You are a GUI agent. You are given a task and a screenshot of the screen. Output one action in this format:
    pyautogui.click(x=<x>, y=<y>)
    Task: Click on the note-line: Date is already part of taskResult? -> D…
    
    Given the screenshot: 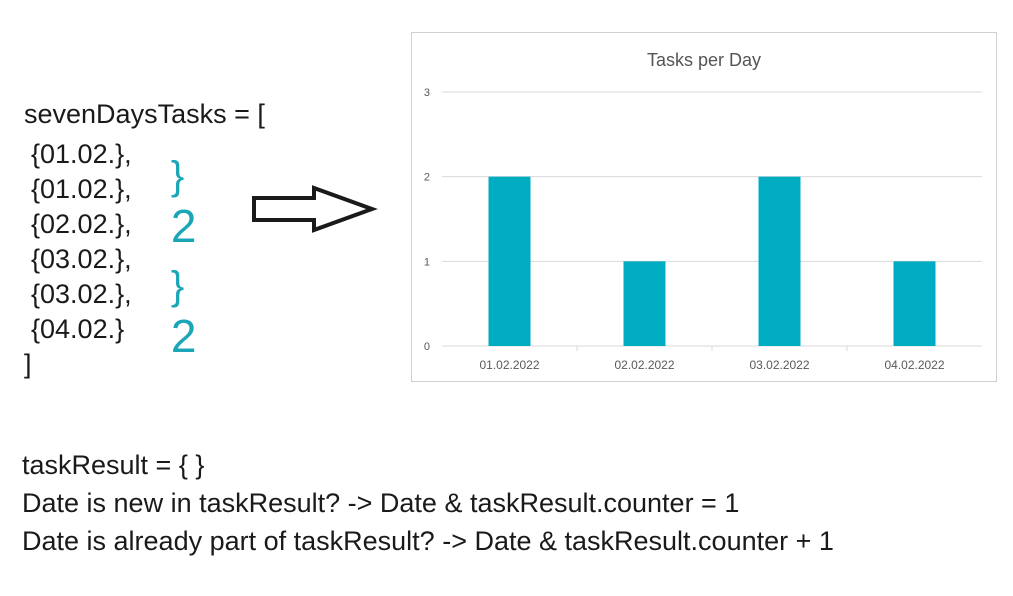 What is the action you would take?
    pyautogui.click(x=428, y=541)
    